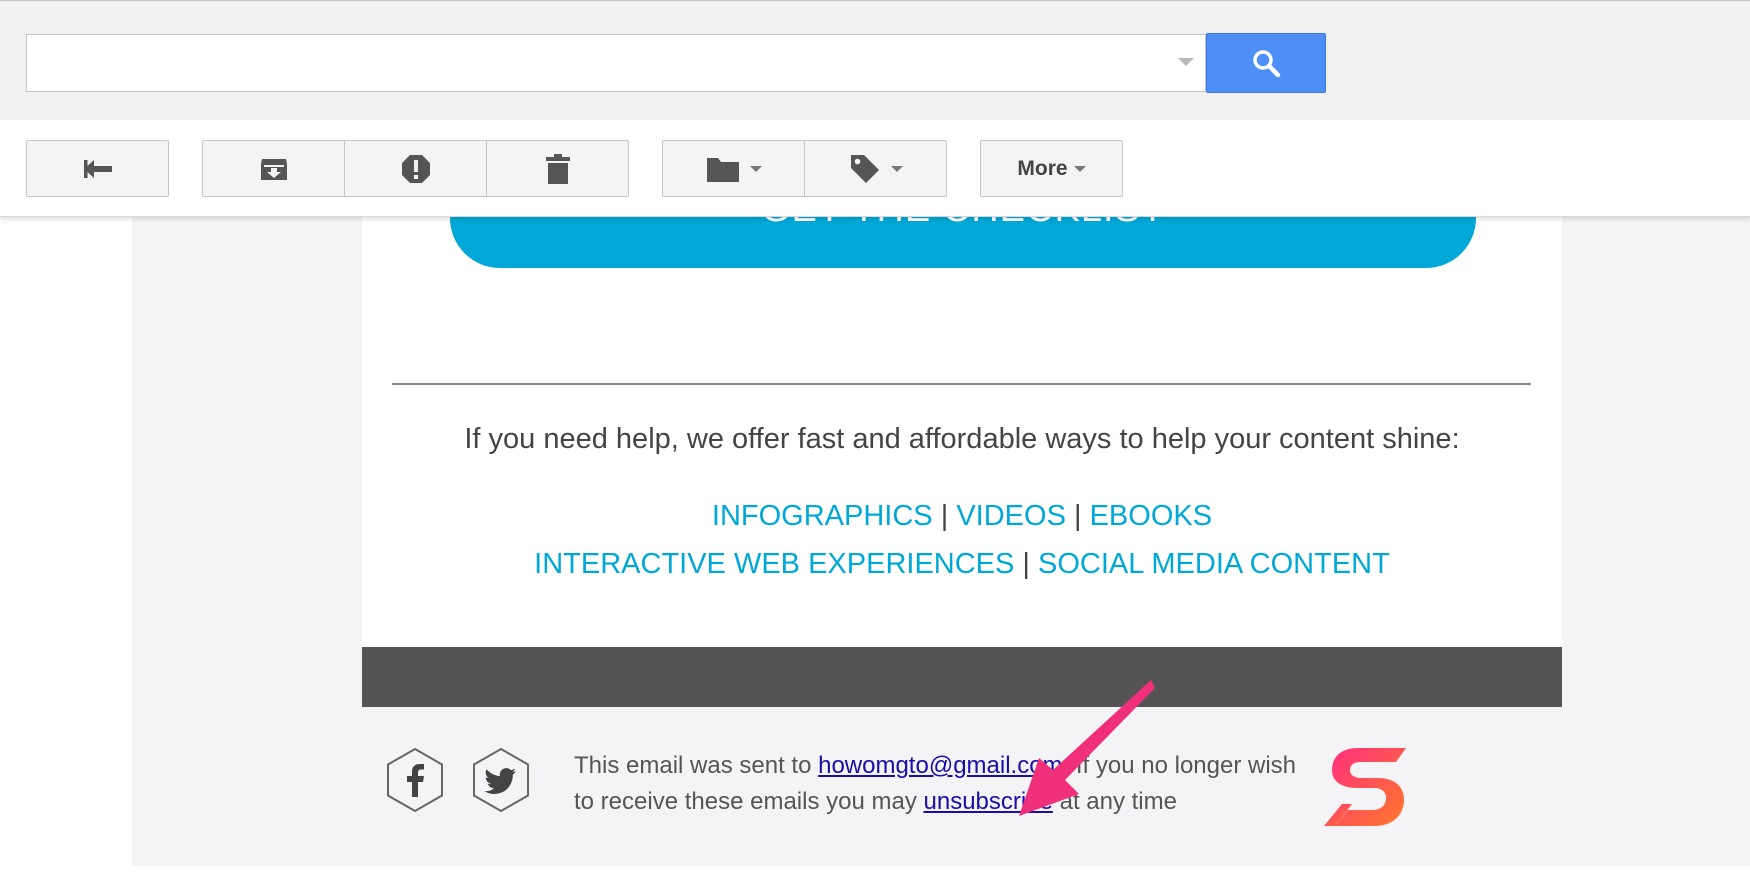  I want to click on footer-bar, so click(962, 677).